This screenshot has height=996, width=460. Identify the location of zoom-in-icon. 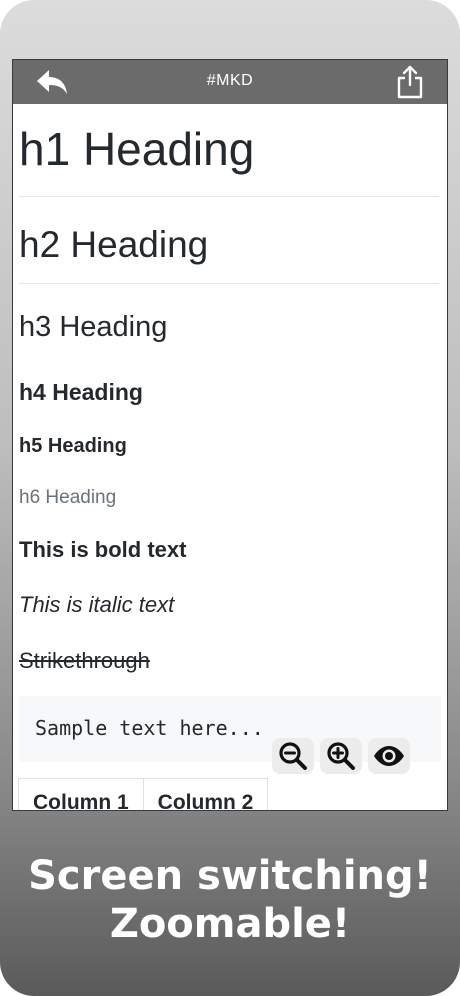
(341, 756).